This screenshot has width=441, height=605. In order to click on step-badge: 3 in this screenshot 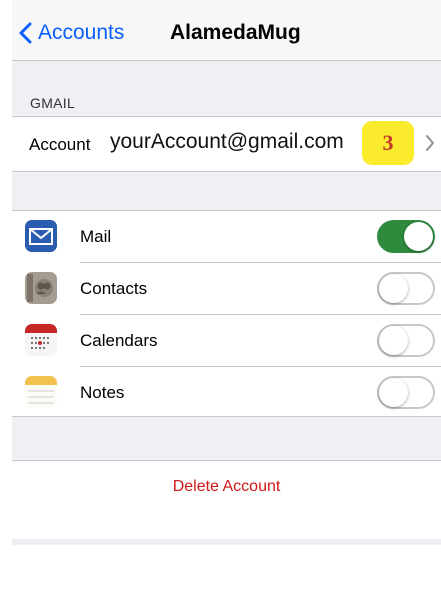, I will do `click(388, 143)`.